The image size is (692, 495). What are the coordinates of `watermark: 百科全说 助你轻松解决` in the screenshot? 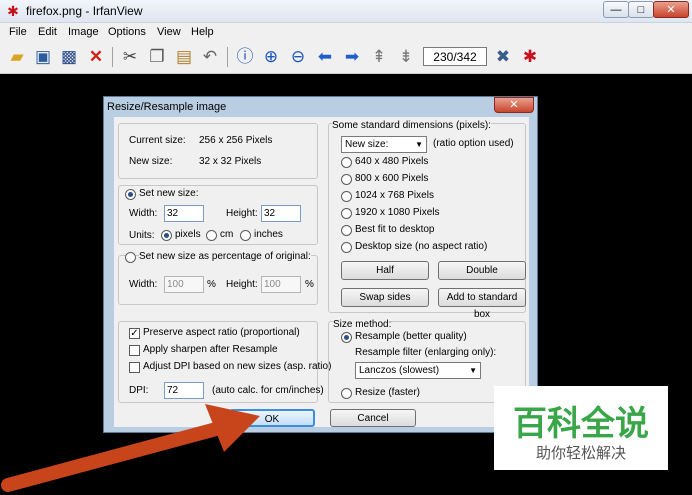 It's located at (581, 428).